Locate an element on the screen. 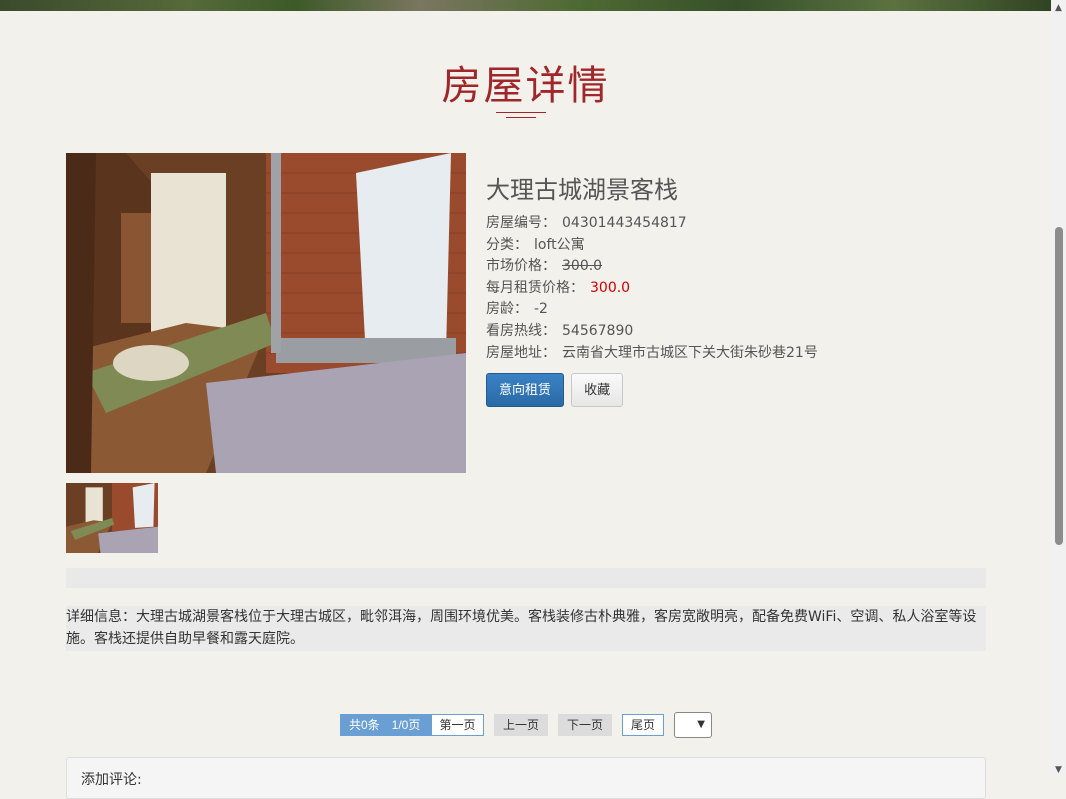 The width and height of the screenshot is (1066, 799). category-row: 分类： loft公寓 is located at coordinates (535, 244).